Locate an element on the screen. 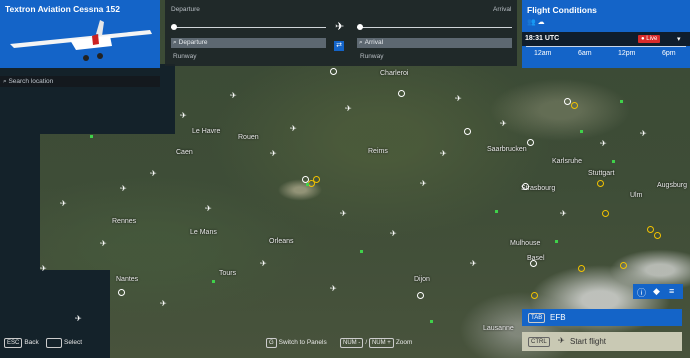 This screenshot has height=358, width=690. aircraft-card: Textron Aviation Cessna 152 is located at coordinates (80, 34).